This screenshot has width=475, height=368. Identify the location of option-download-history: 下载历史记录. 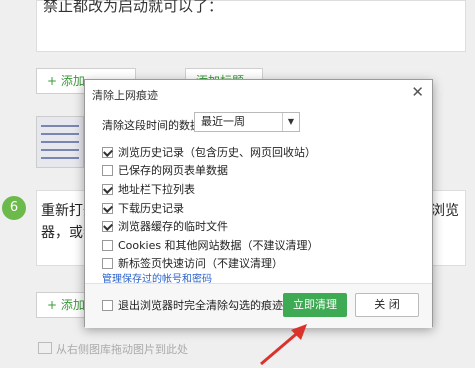
(143, 208).